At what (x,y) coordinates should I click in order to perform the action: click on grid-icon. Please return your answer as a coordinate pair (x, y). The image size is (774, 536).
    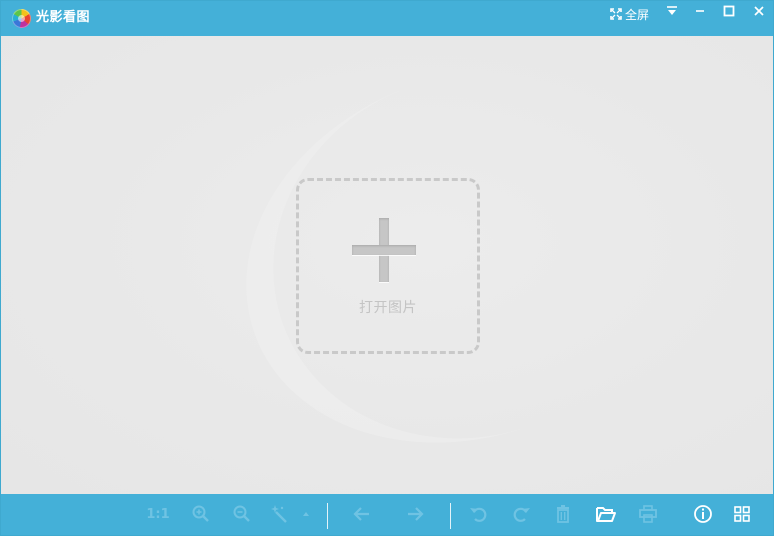
    Looking at the image, I should click on (742, 514).